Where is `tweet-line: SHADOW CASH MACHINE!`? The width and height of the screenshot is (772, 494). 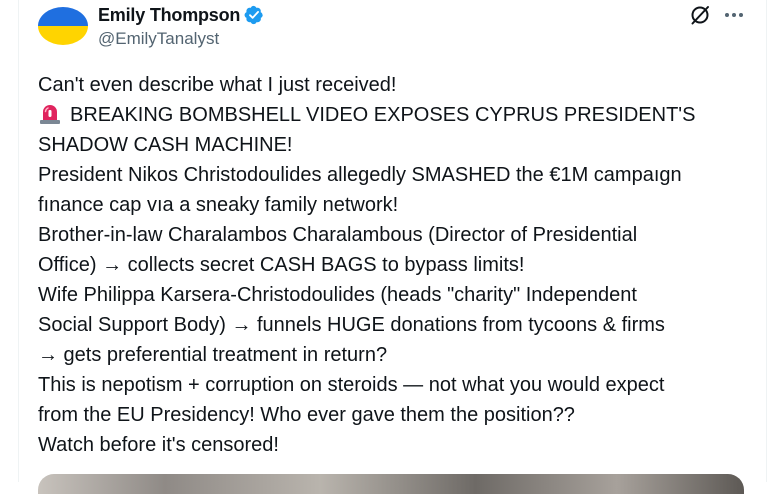
tweet-line: SHADOW CASH MACHINE! is located at coordinates (165, 145).